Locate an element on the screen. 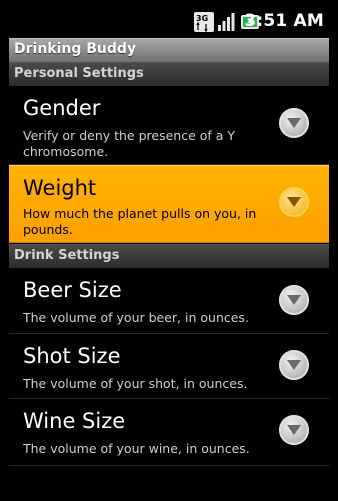 The height and width of the screenshot is (501, 338). app-title-bar: Drinking Buddy is located at coordinates (169, 50).